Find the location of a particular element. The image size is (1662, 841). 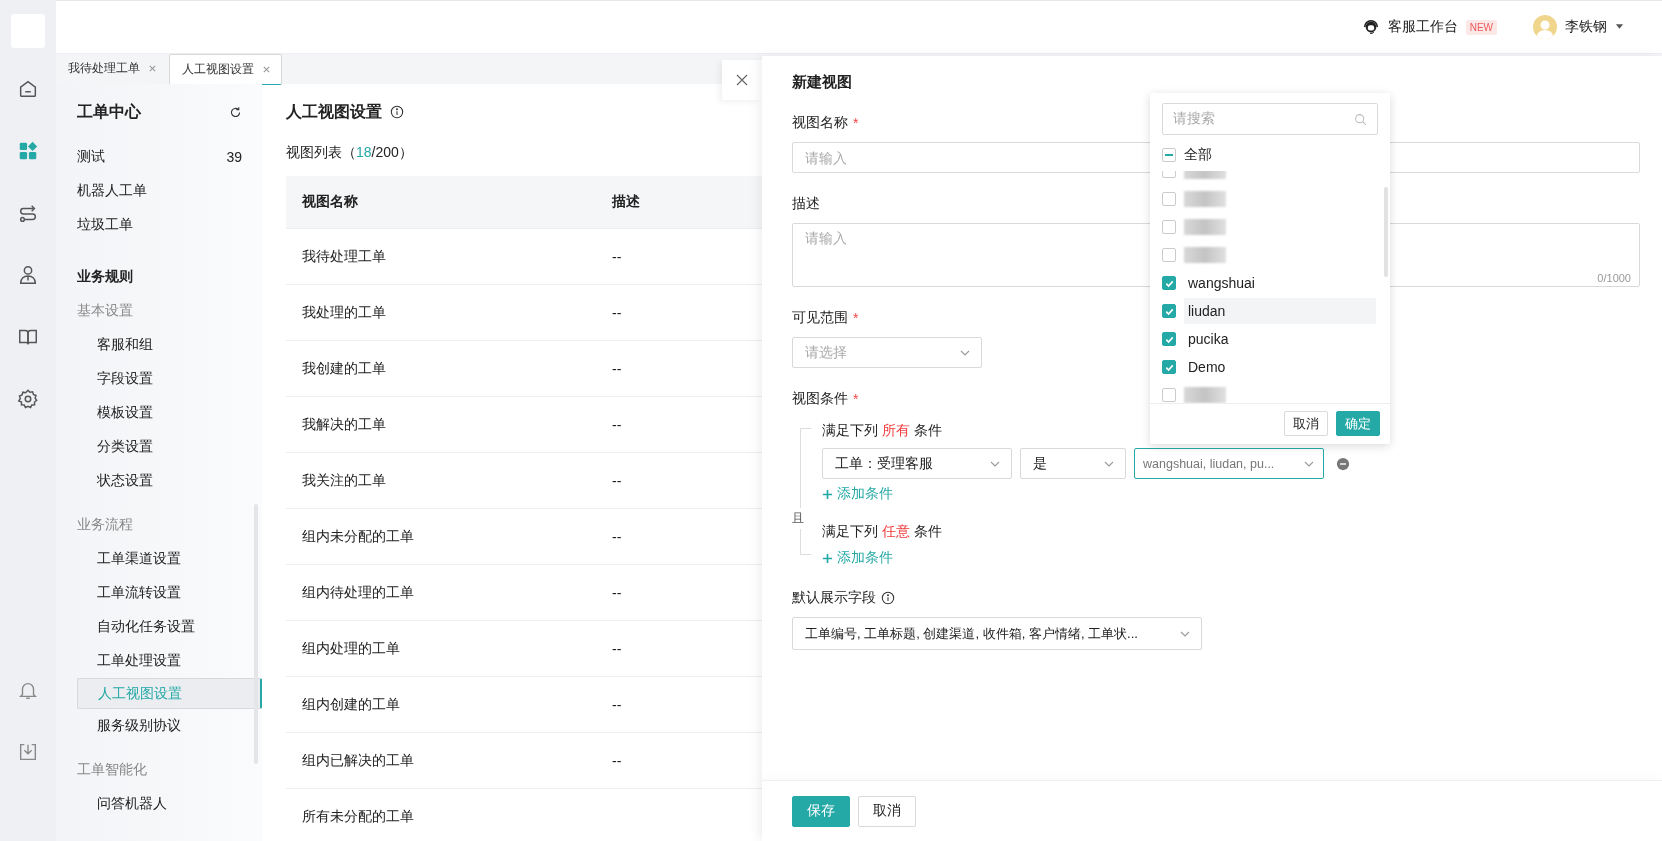

page-title: 人工视图设置 is located at coordinates (334, 111).